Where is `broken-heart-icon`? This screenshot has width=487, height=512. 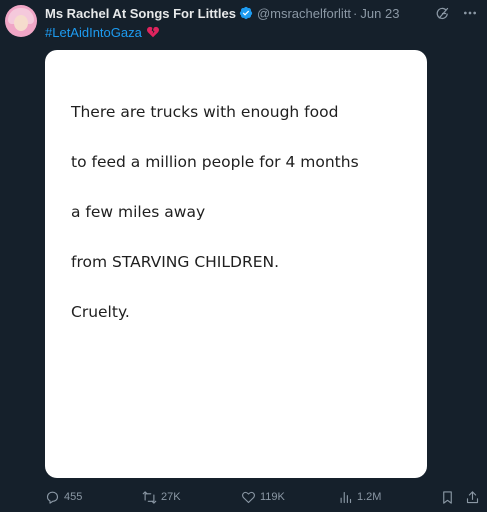
broken-heart-icon is located at coordinates (152, 32).